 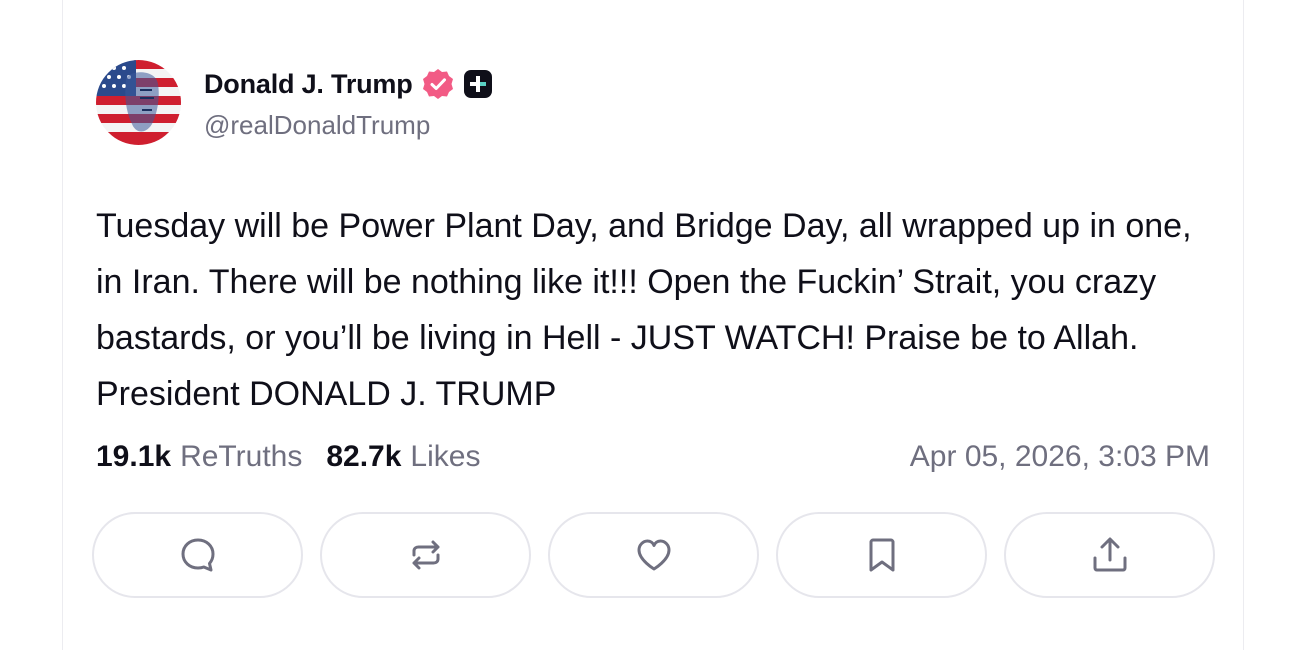 What do you see at coordinates (134, 456) in the screenshot?
I see `retruths-value: 19.1k` at bounding box center [134, 456].